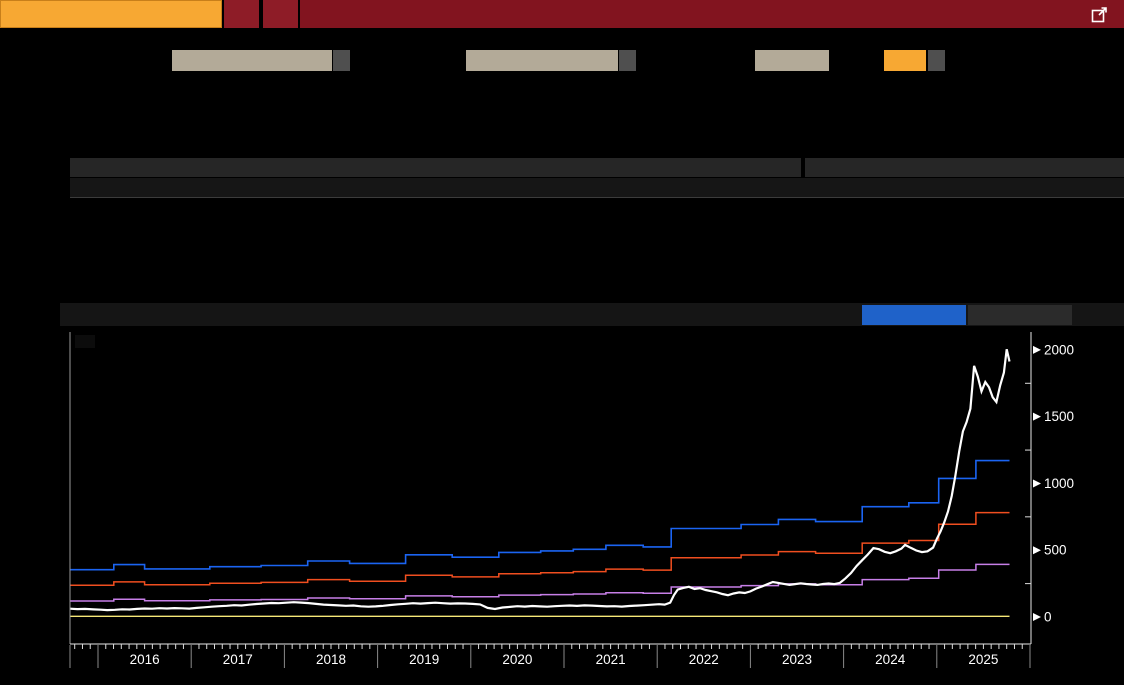 The image size is (1124, 685). I want to click on x-year-label: 2019, so click(424, 659).